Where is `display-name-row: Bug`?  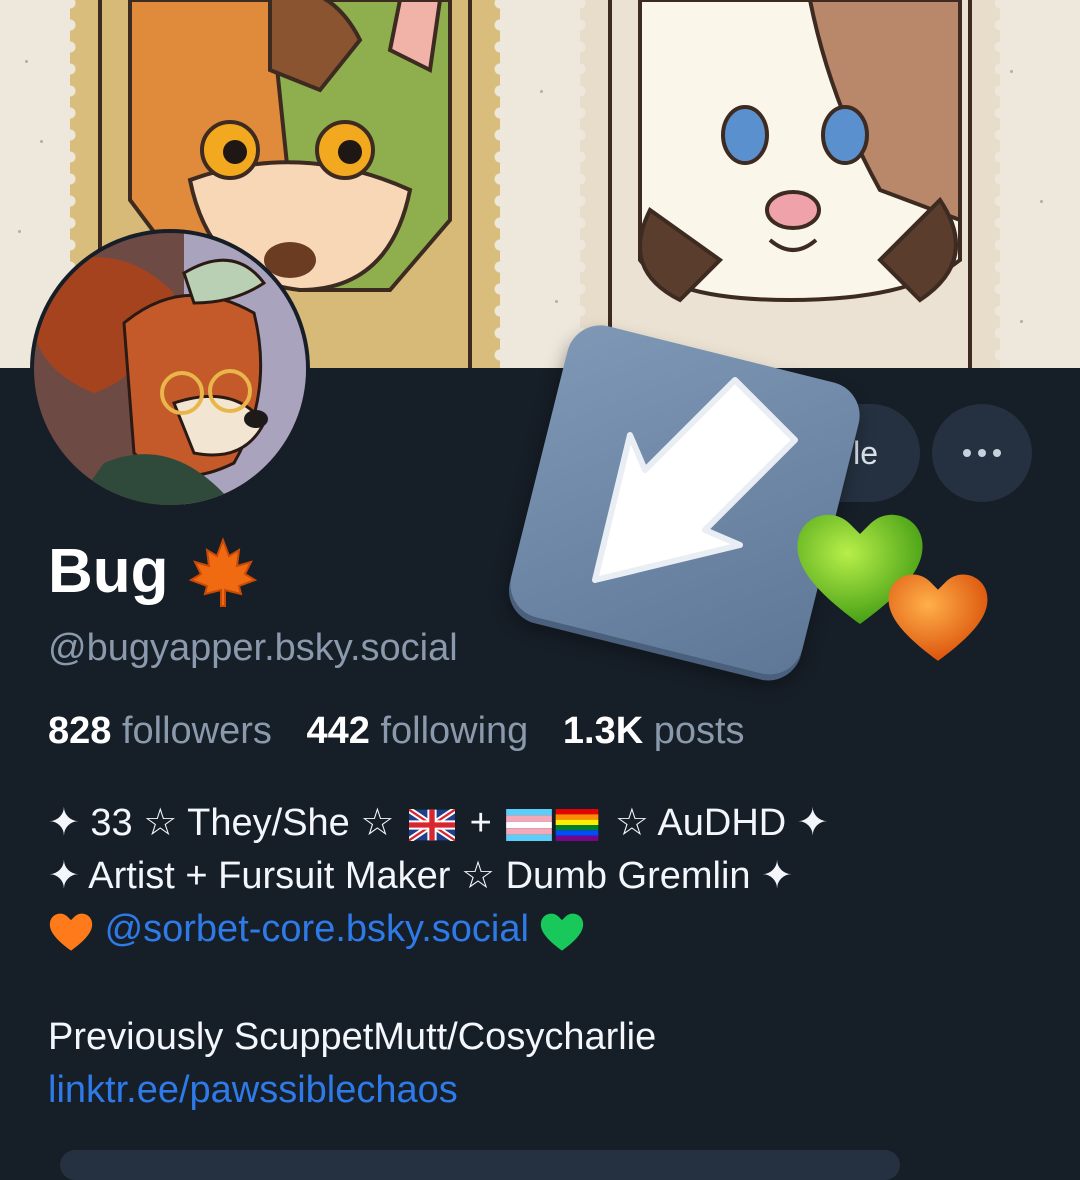
display-name-row: Bug is located at coordinates (153, 572).